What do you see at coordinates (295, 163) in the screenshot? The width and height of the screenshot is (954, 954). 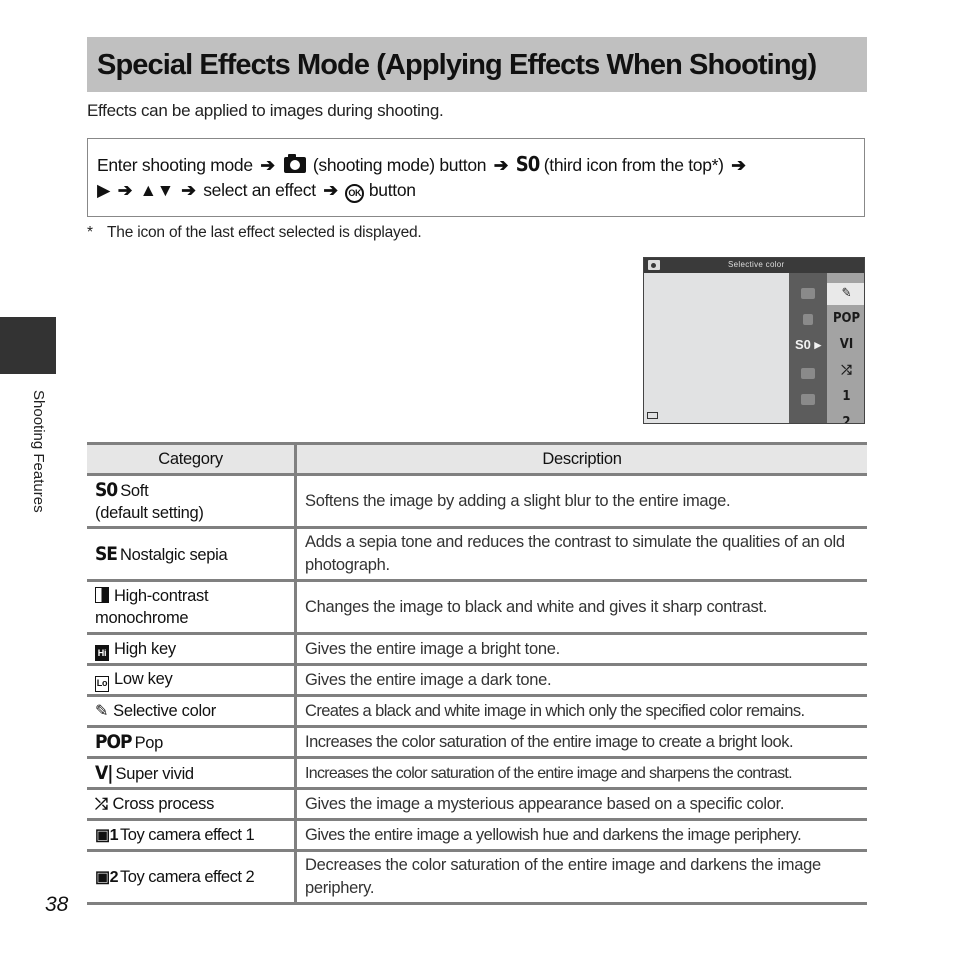 I see `camera-icon` at bounding box center [295, 163].